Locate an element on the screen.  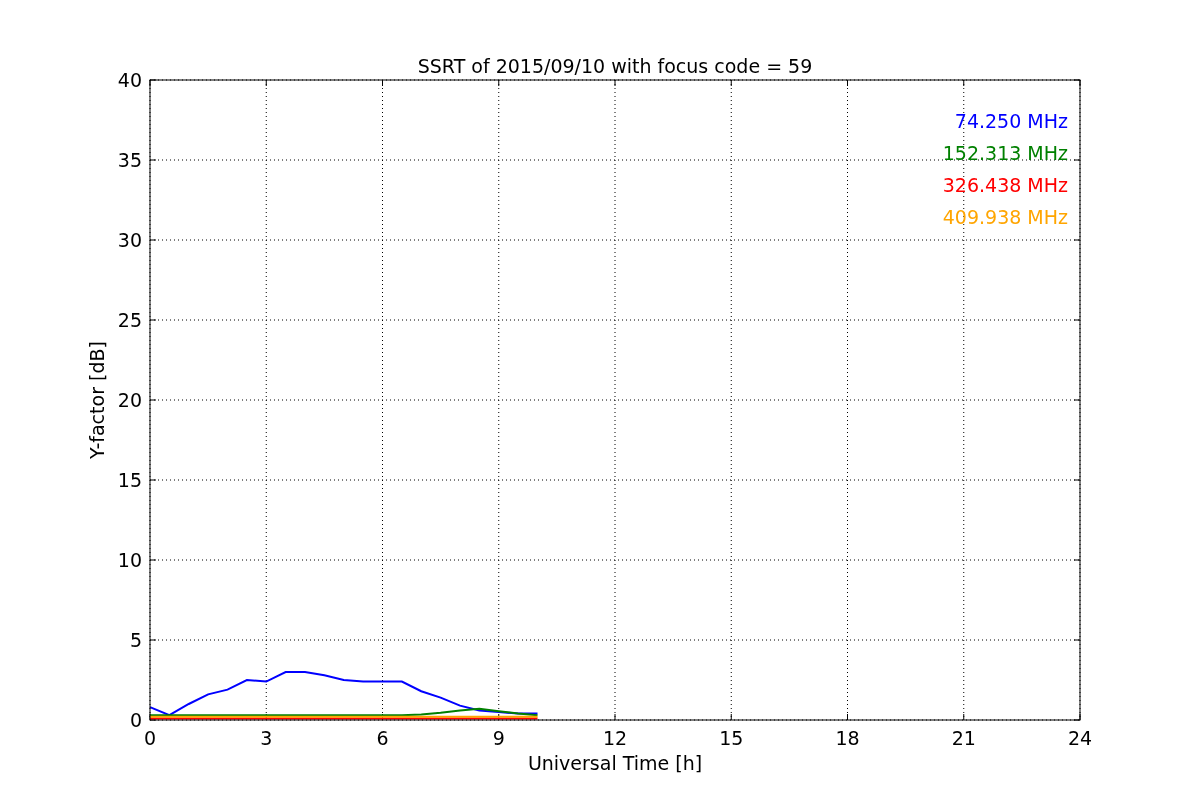
x-tick-label: 12 is located at coordinates (615, 738).